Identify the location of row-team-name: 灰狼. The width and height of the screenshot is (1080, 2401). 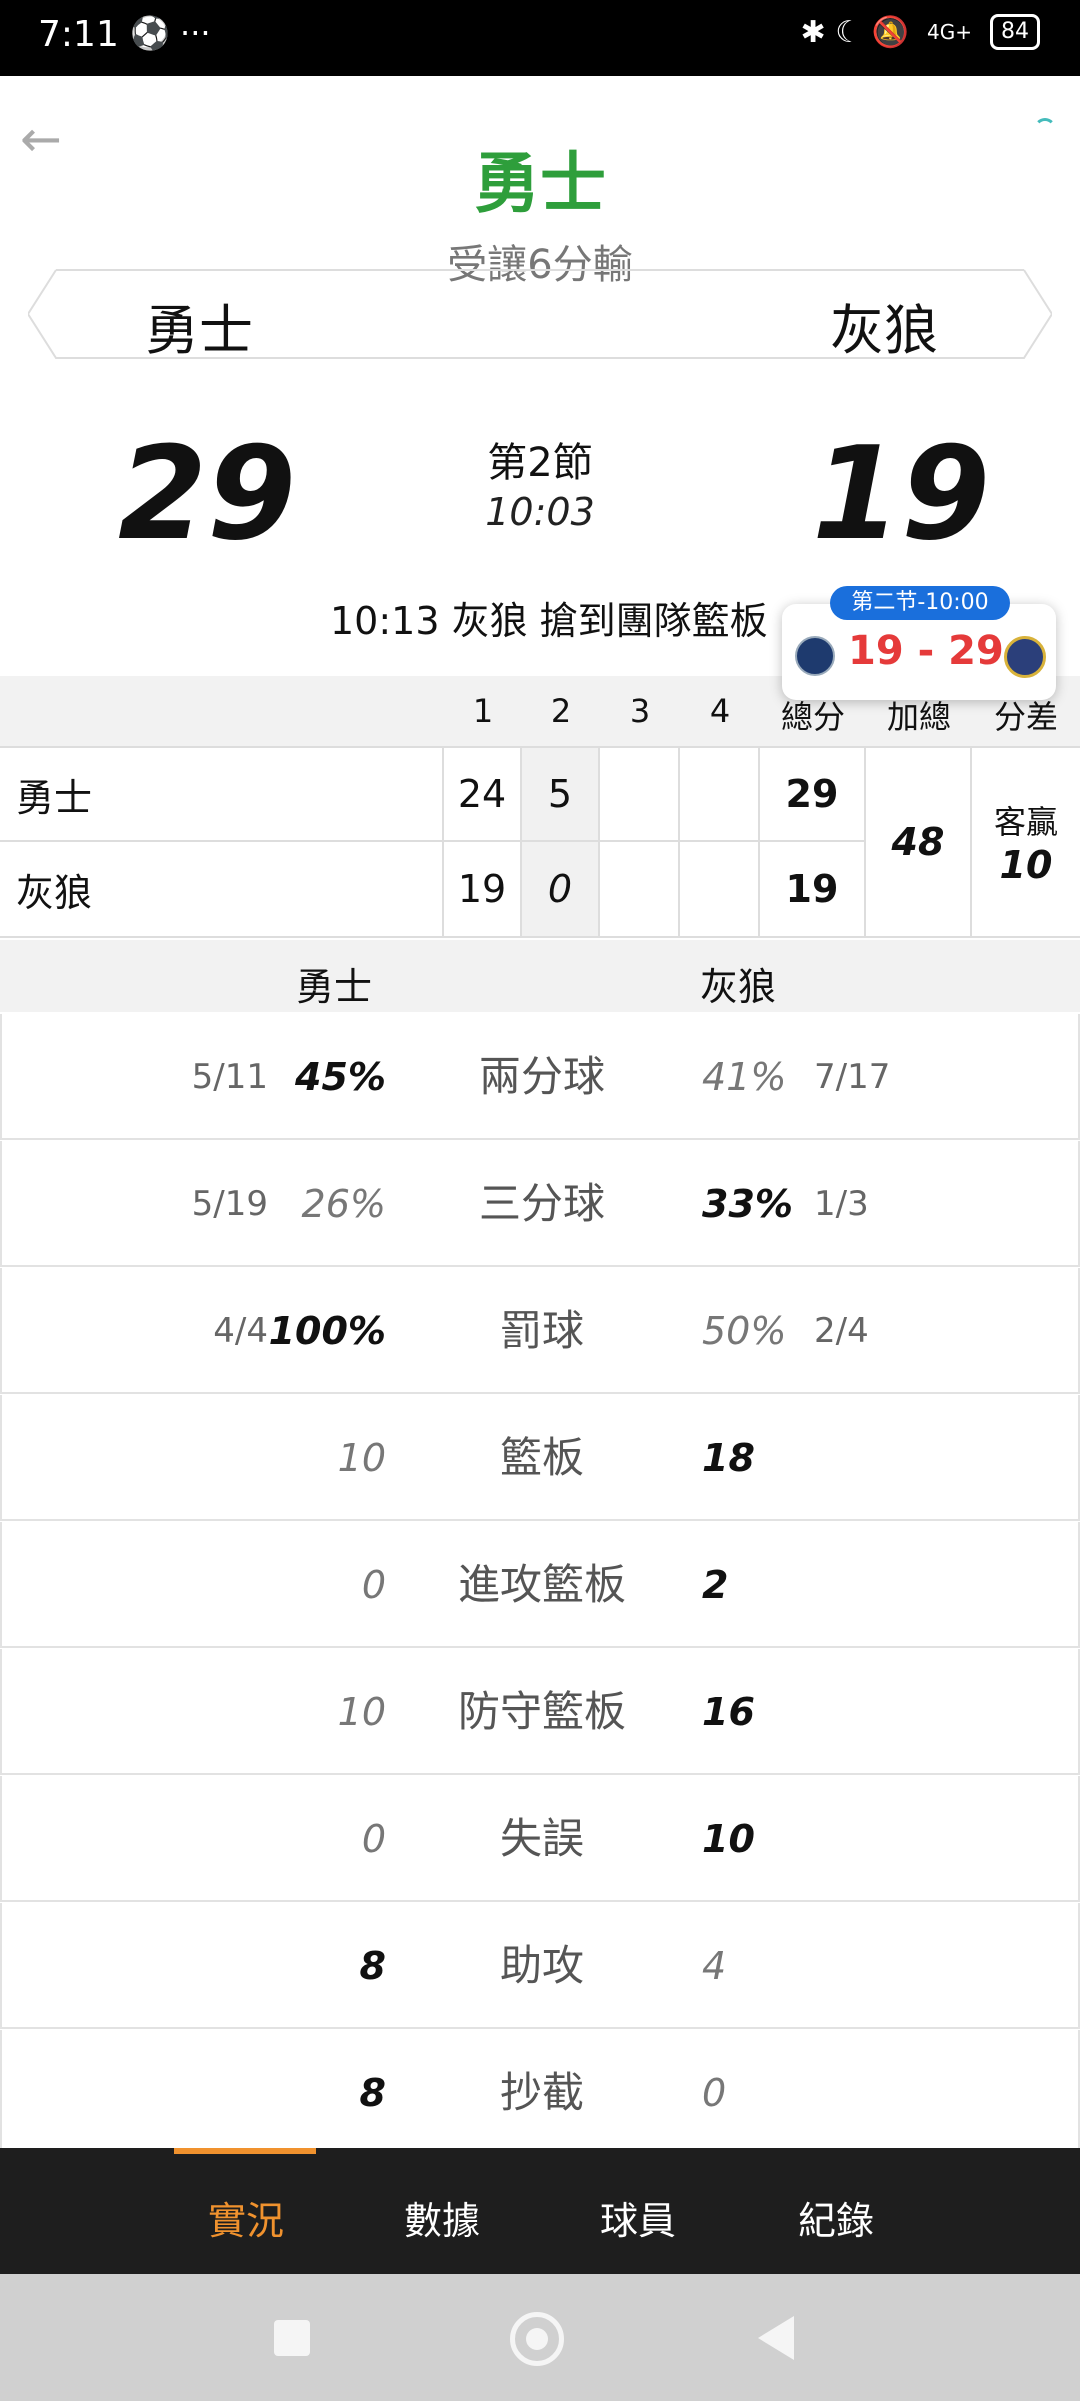
(222, 890).